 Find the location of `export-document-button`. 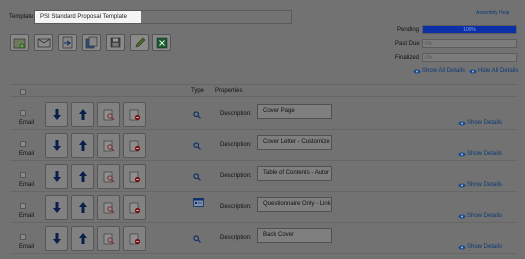

export-document-button is located at coordinates (67, 42).